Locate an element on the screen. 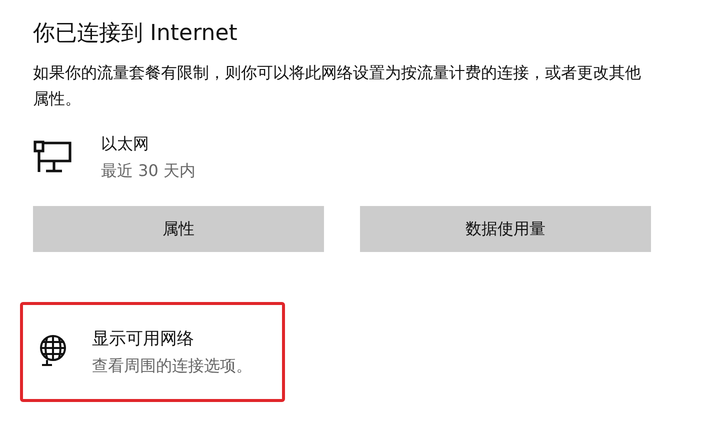 This screenshot has height=432, width=722. action-button: 数据使用量 is located at coordinates (505, 229).